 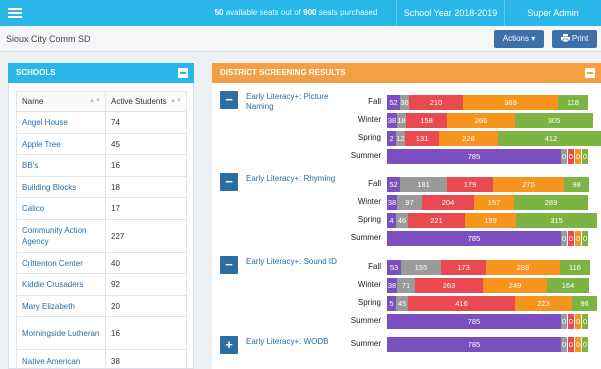 What do you see at coordinates (568, 285) in the screenshot?
I see `bar-segment: 164` at bounding box center [568, 285].